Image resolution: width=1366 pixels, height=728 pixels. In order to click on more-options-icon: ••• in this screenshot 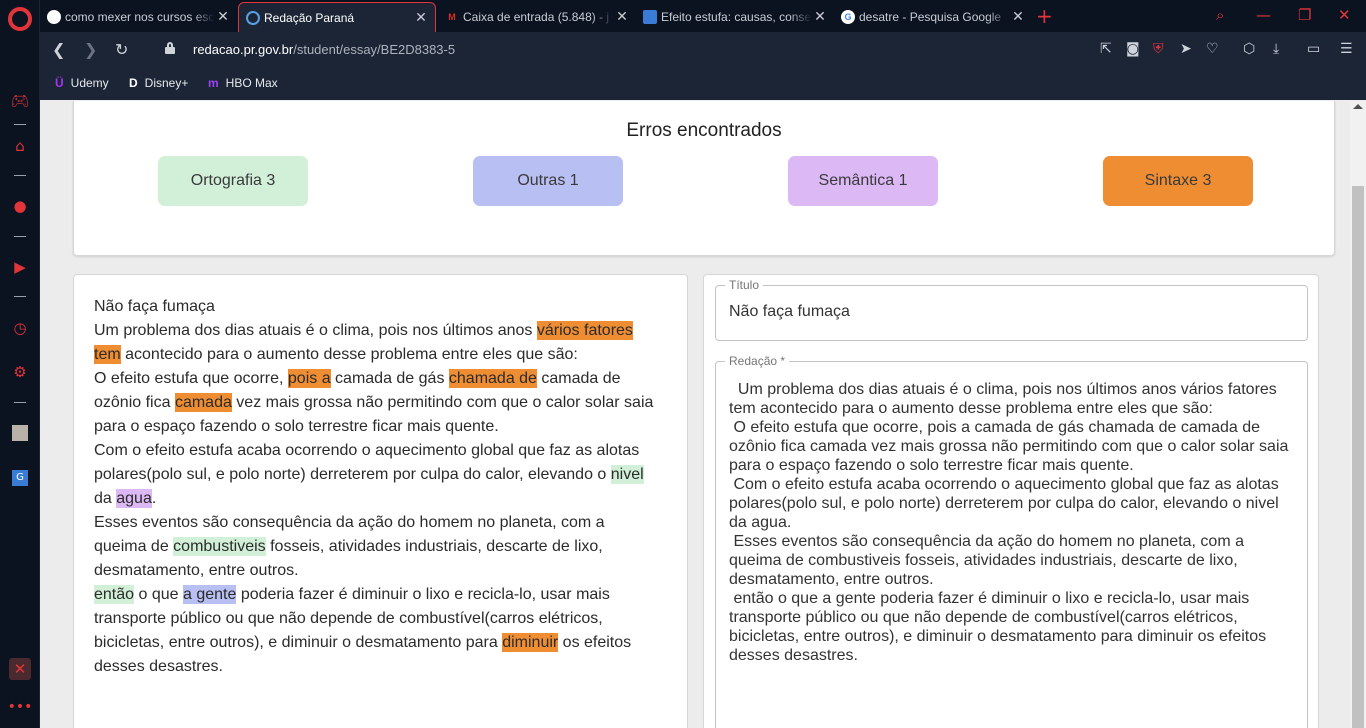, I will do `click(20, 707)`.